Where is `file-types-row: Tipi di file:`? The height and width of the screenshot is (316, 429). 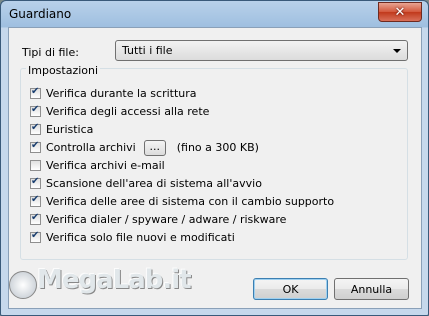 file-types-row: Tipi di file: is located at coordinates (68, 52).